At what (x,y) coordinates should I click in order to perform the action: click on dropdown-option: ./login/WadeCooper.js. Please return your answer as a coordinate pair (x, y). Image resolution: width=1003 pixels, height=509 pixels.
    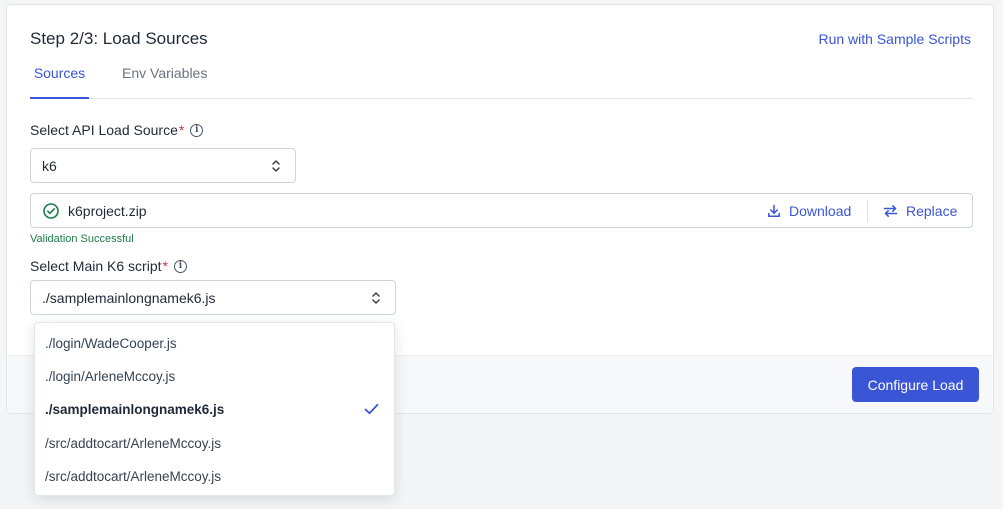
    Looking at the image, I should click on (214, 343).